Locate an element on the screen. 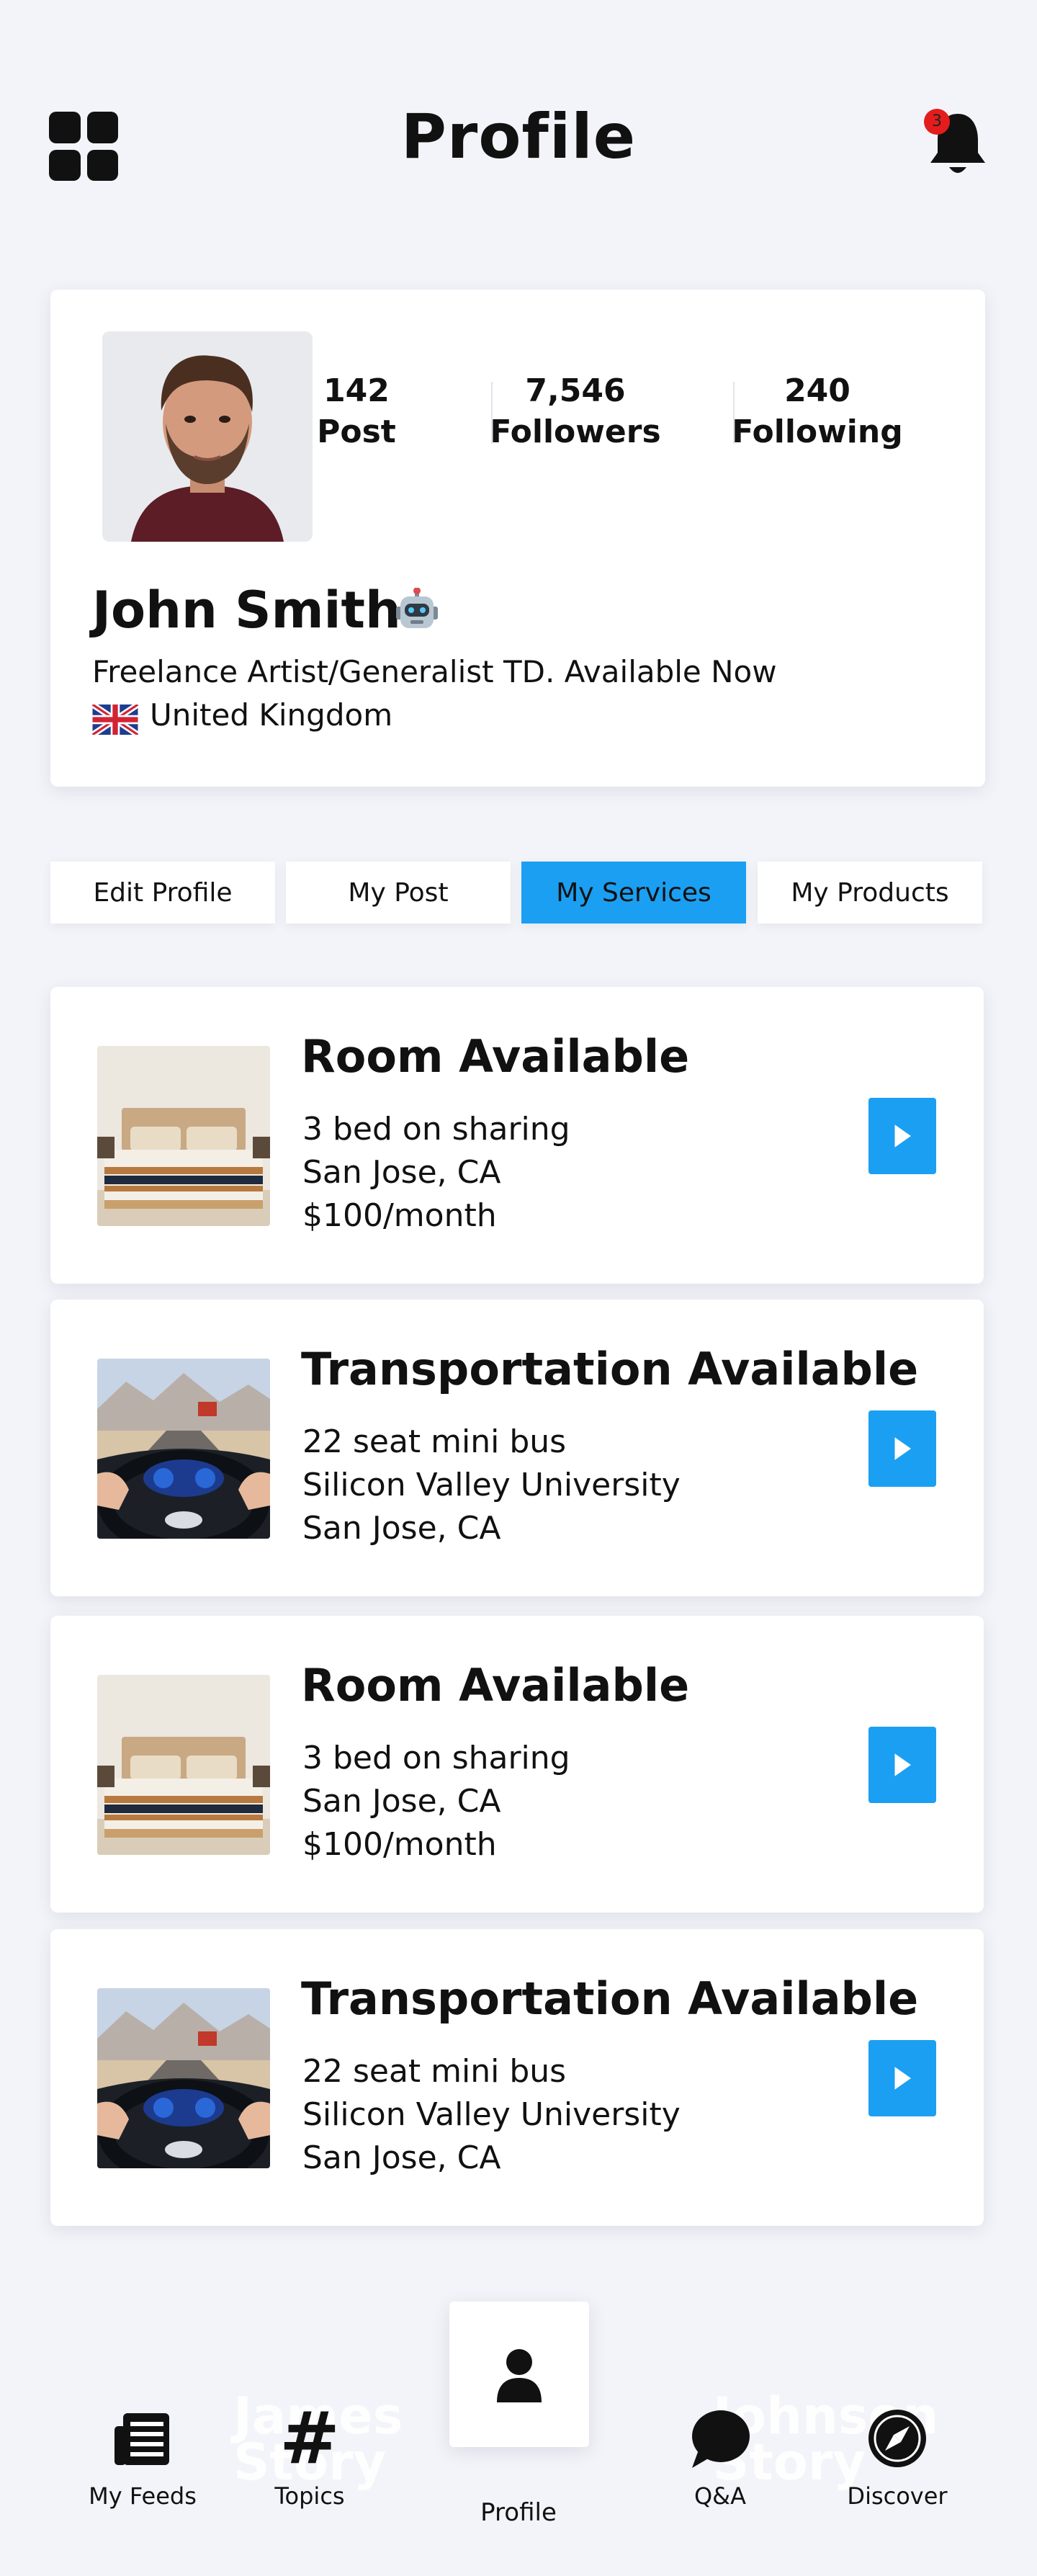  tab-edit-profile: Edit Profile is located at coordinates (162, 892).